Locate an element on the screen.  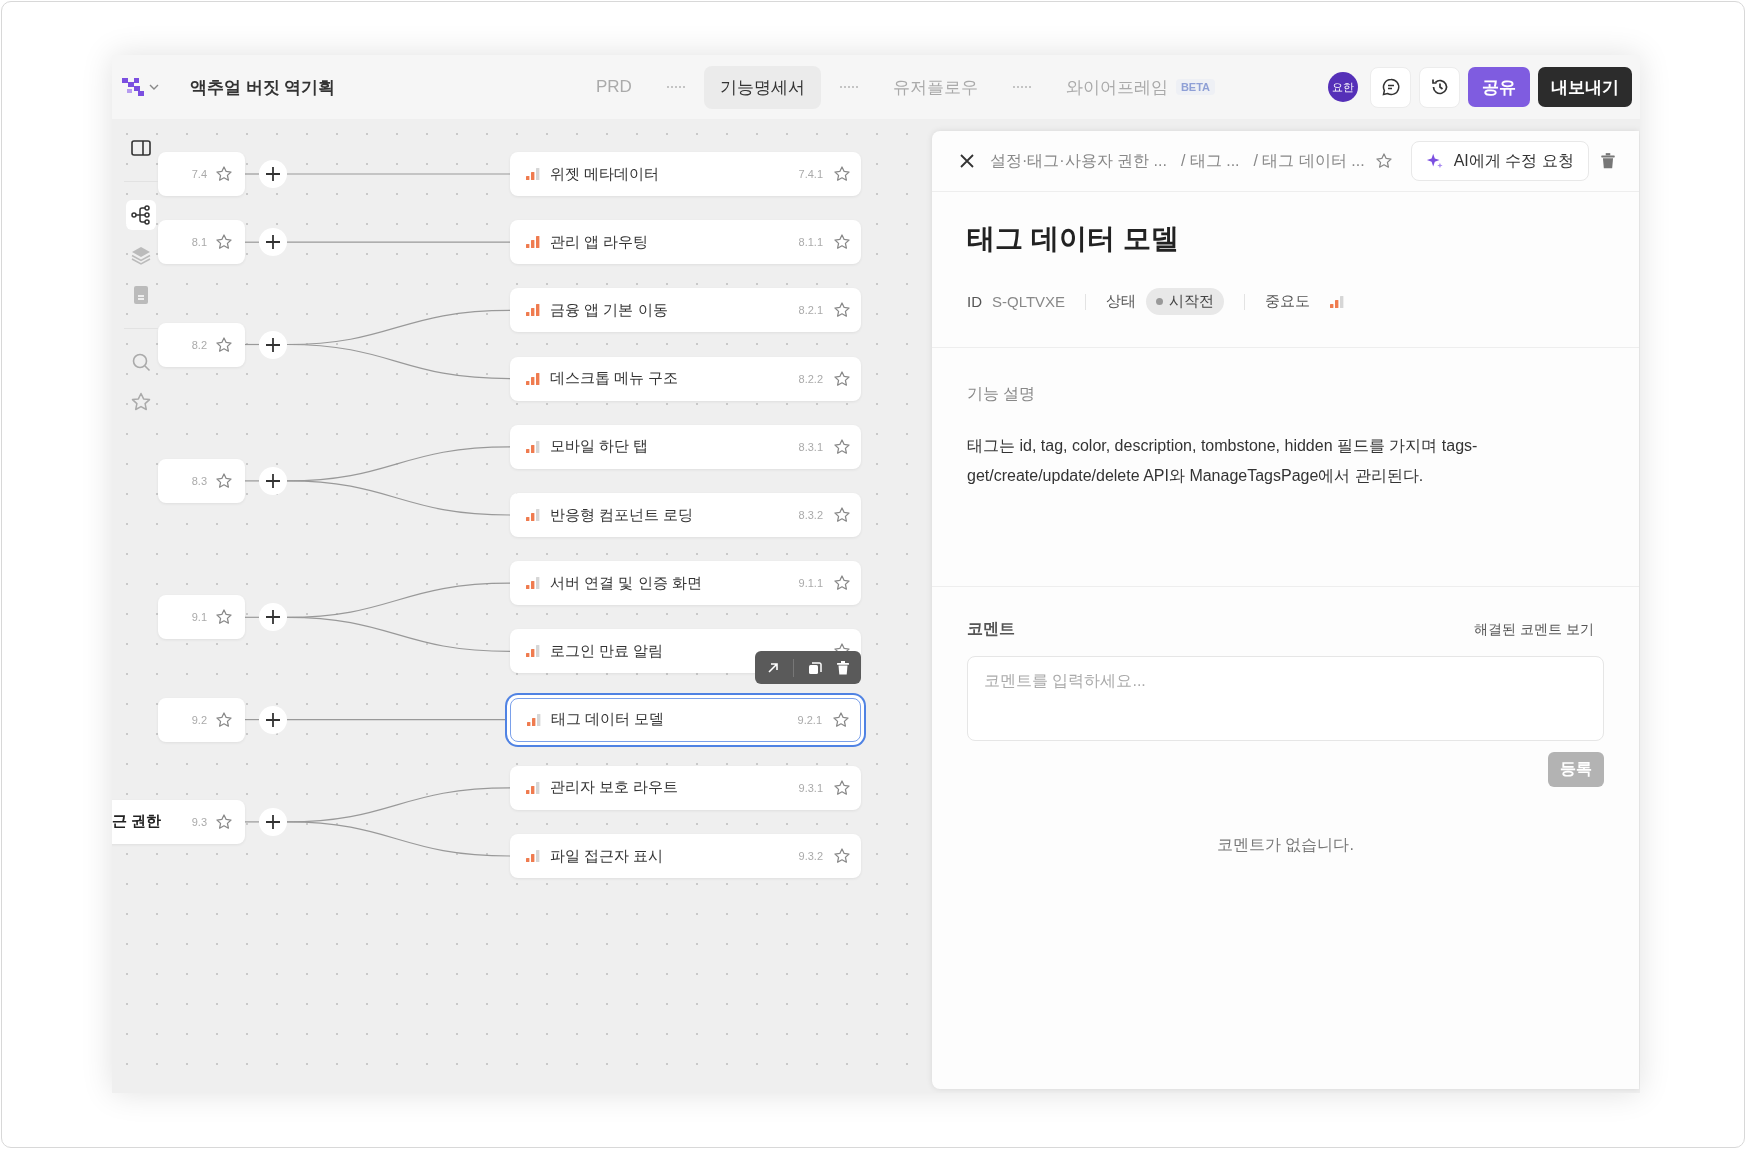
node-label: 데스크톱 메뉴 구조 is located at coordinates (615, 379).